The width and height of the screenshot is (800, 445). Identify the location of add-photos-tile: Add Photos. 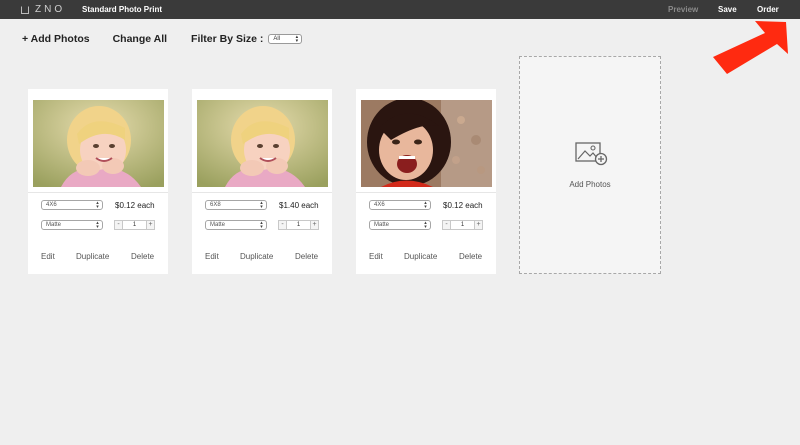
(590, 165).